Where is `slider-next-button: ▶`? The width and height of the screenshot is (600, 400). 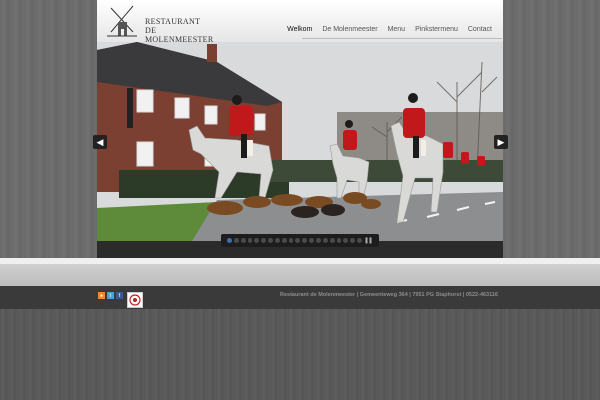
slider-next-button: ▶ is located at coordinates (501, 142).